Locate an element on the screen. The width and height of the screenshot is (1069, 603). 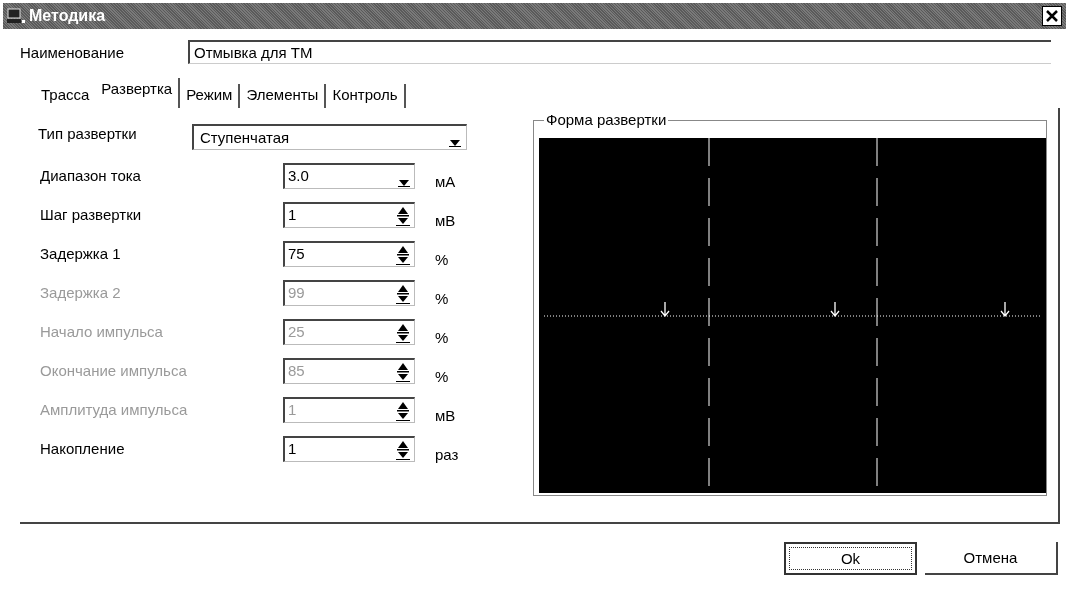
field-value: 75 is located at coordinates (296, 253).